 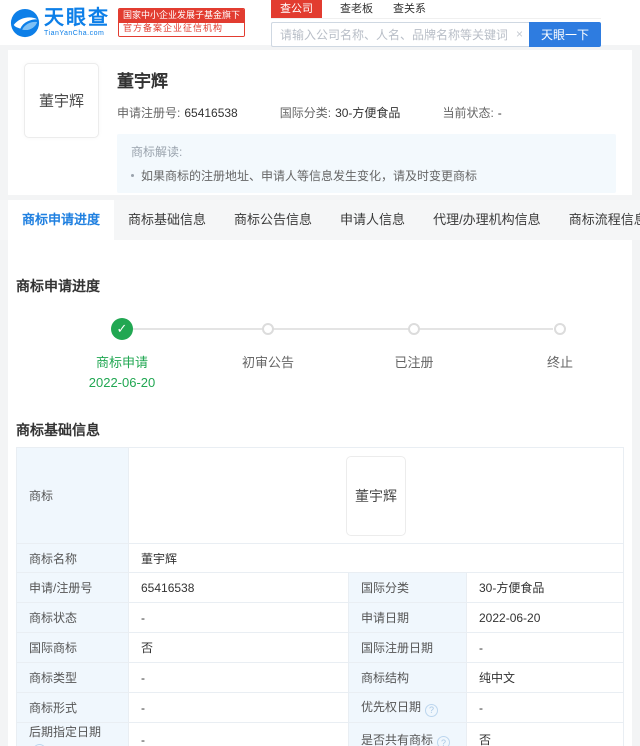 What do you see at coordinates (356, 9) in the screenshot?
I see `search-tab-boss: 查老板` at bounding box center [356, 9].